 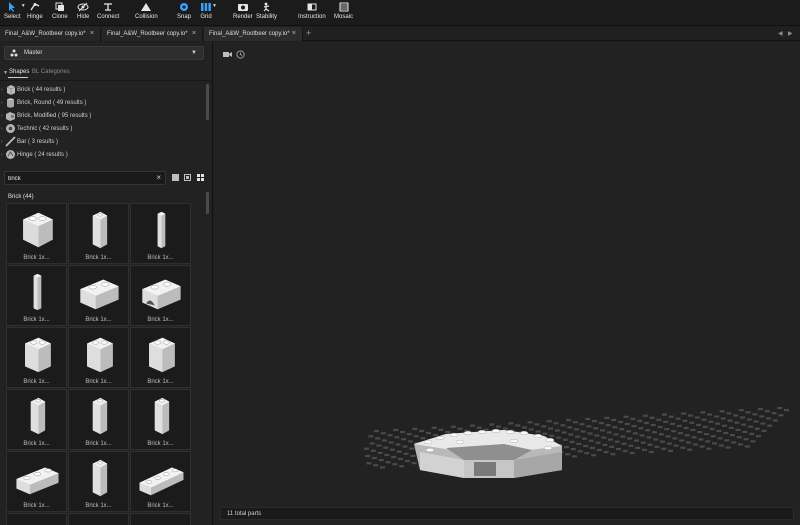 I want to click on tab-document-2: Final_A&W_Rootbeer copy.io* ×, so click(x=152, y=34).